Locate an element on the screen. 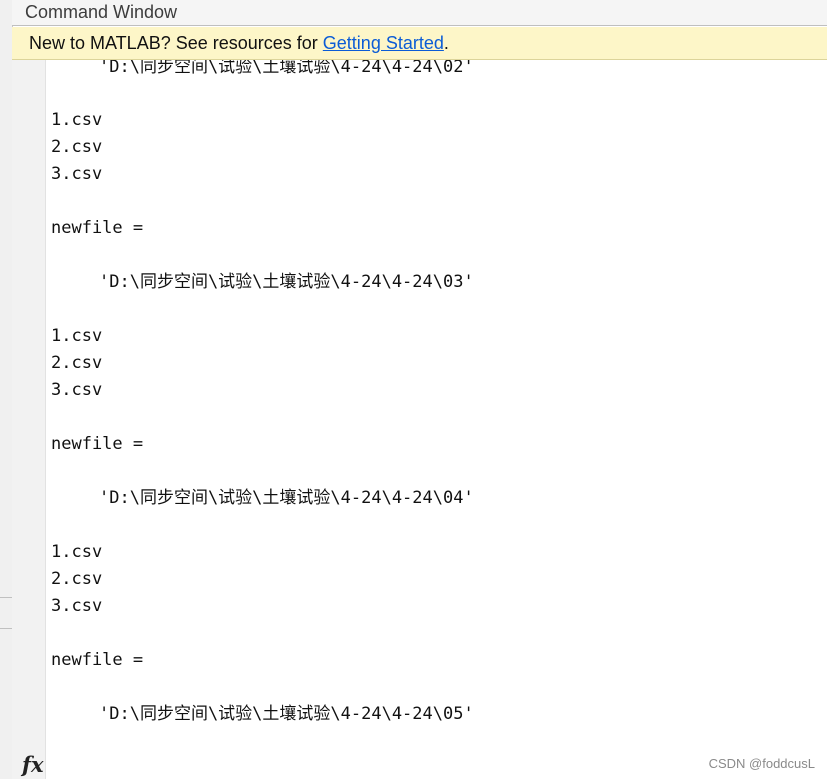 Image resolution: width=827 pixels, height=779 pixels. output-path-line: 'D:\同步空间\试验\土壤试验\4-24\4-24\02' is located at coordinates (286, 68).